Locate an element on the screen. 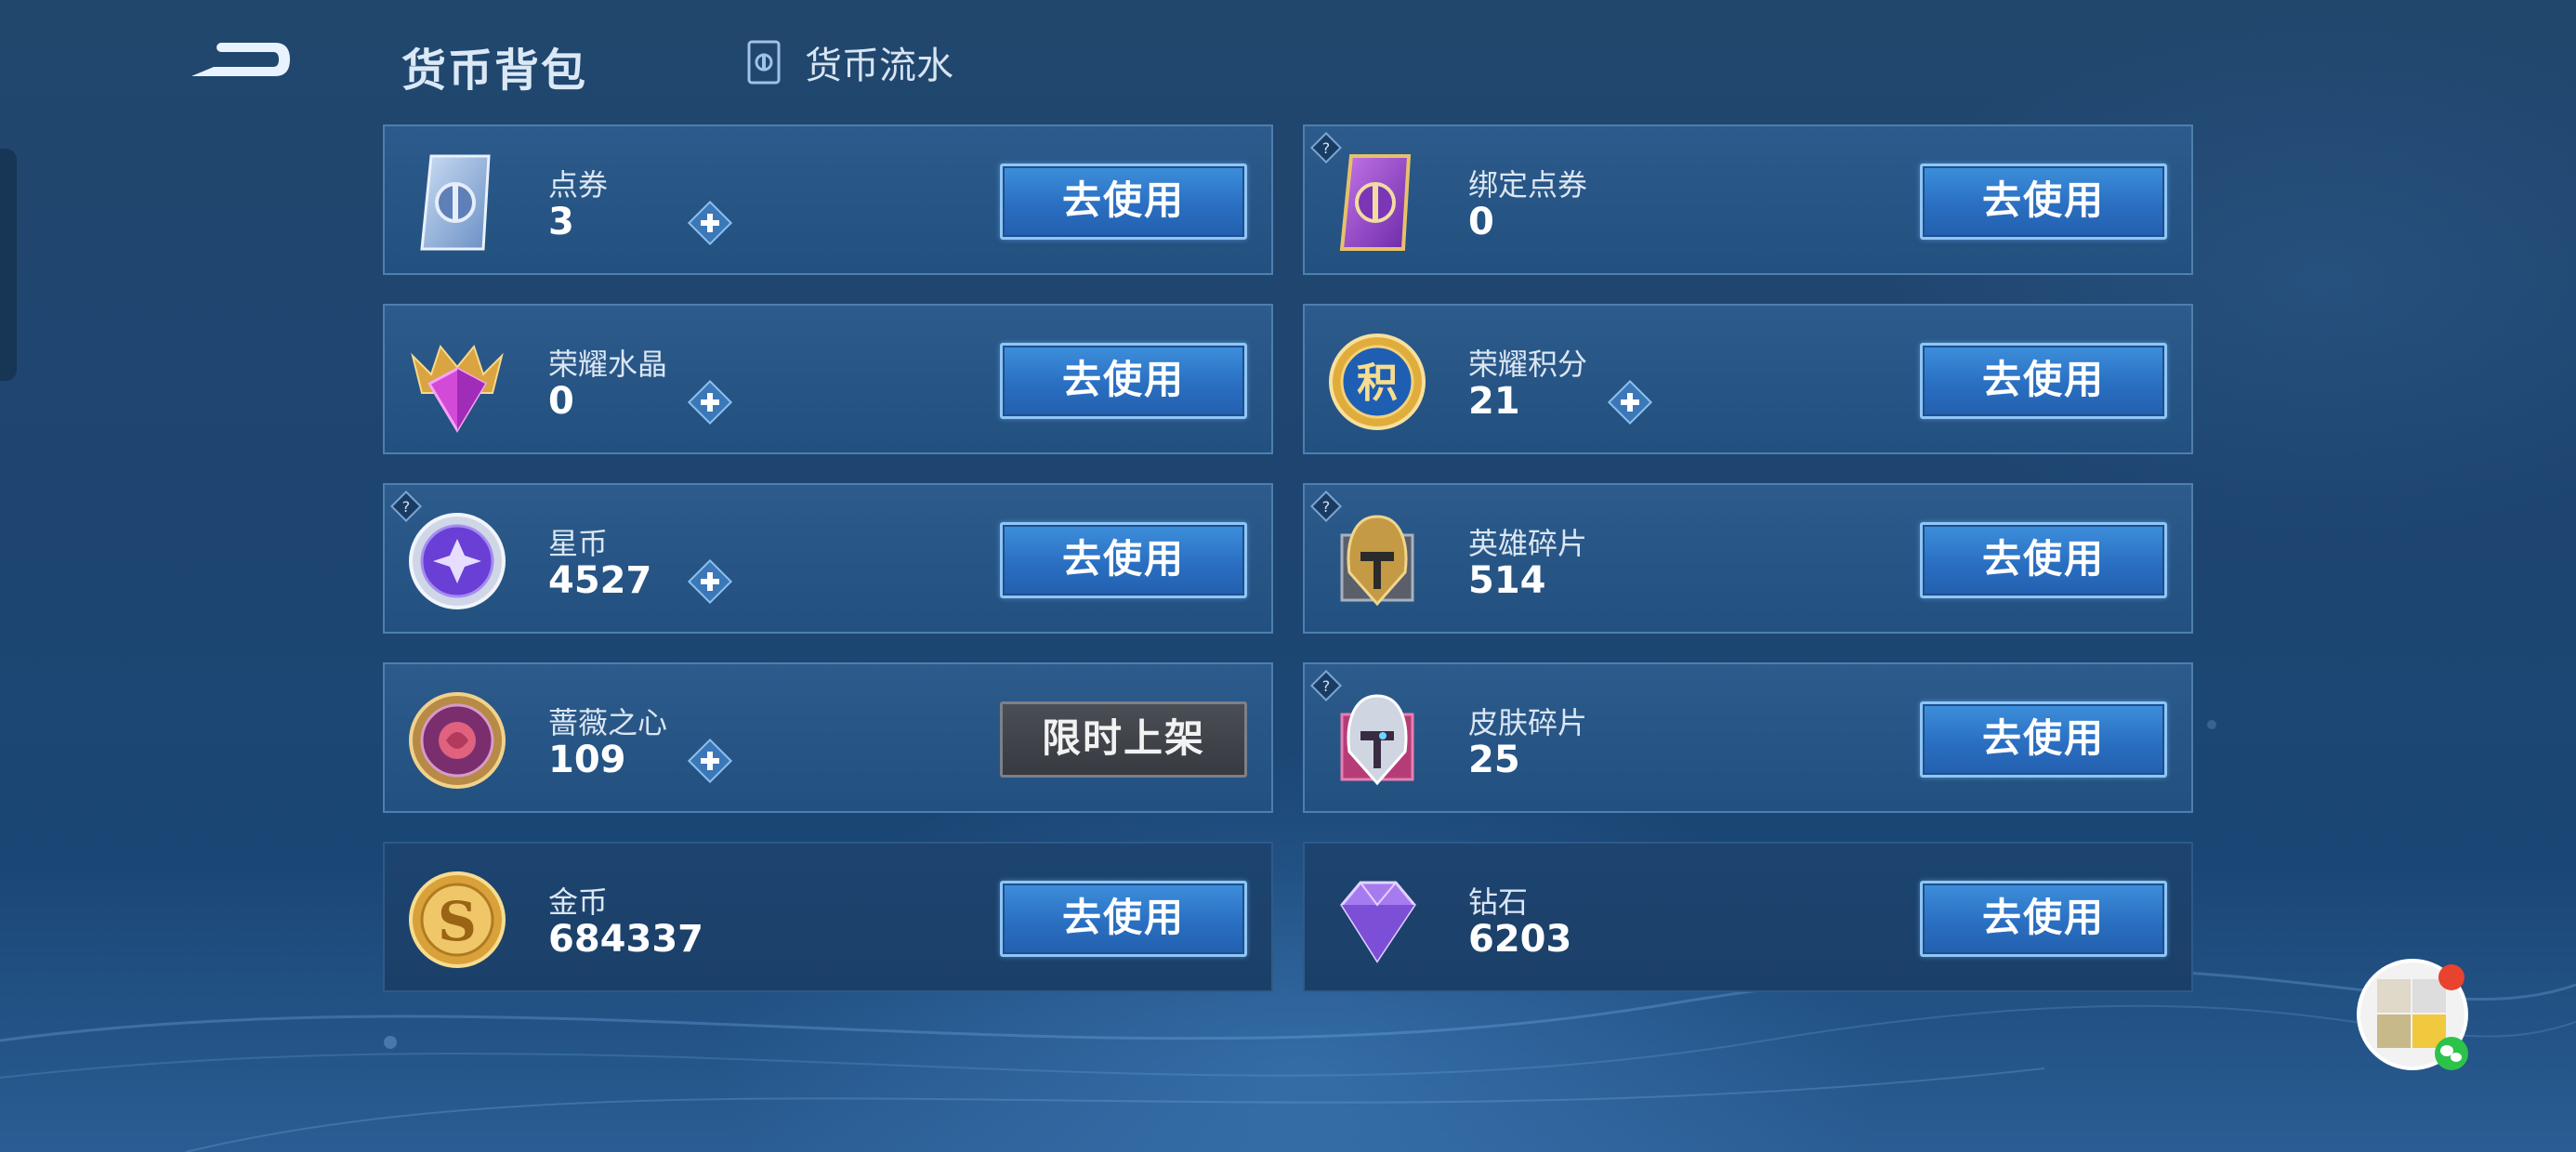 The width and height of the screenshot is (2576, 1152). currency-flow-icon is located at coordinates (764, 63).